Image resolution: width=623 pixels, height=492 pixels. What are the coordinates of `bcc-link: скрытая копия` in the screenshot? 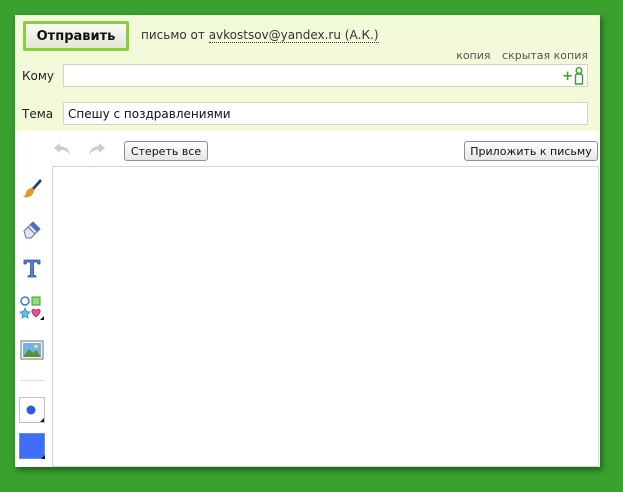 It's located at (545, 55).